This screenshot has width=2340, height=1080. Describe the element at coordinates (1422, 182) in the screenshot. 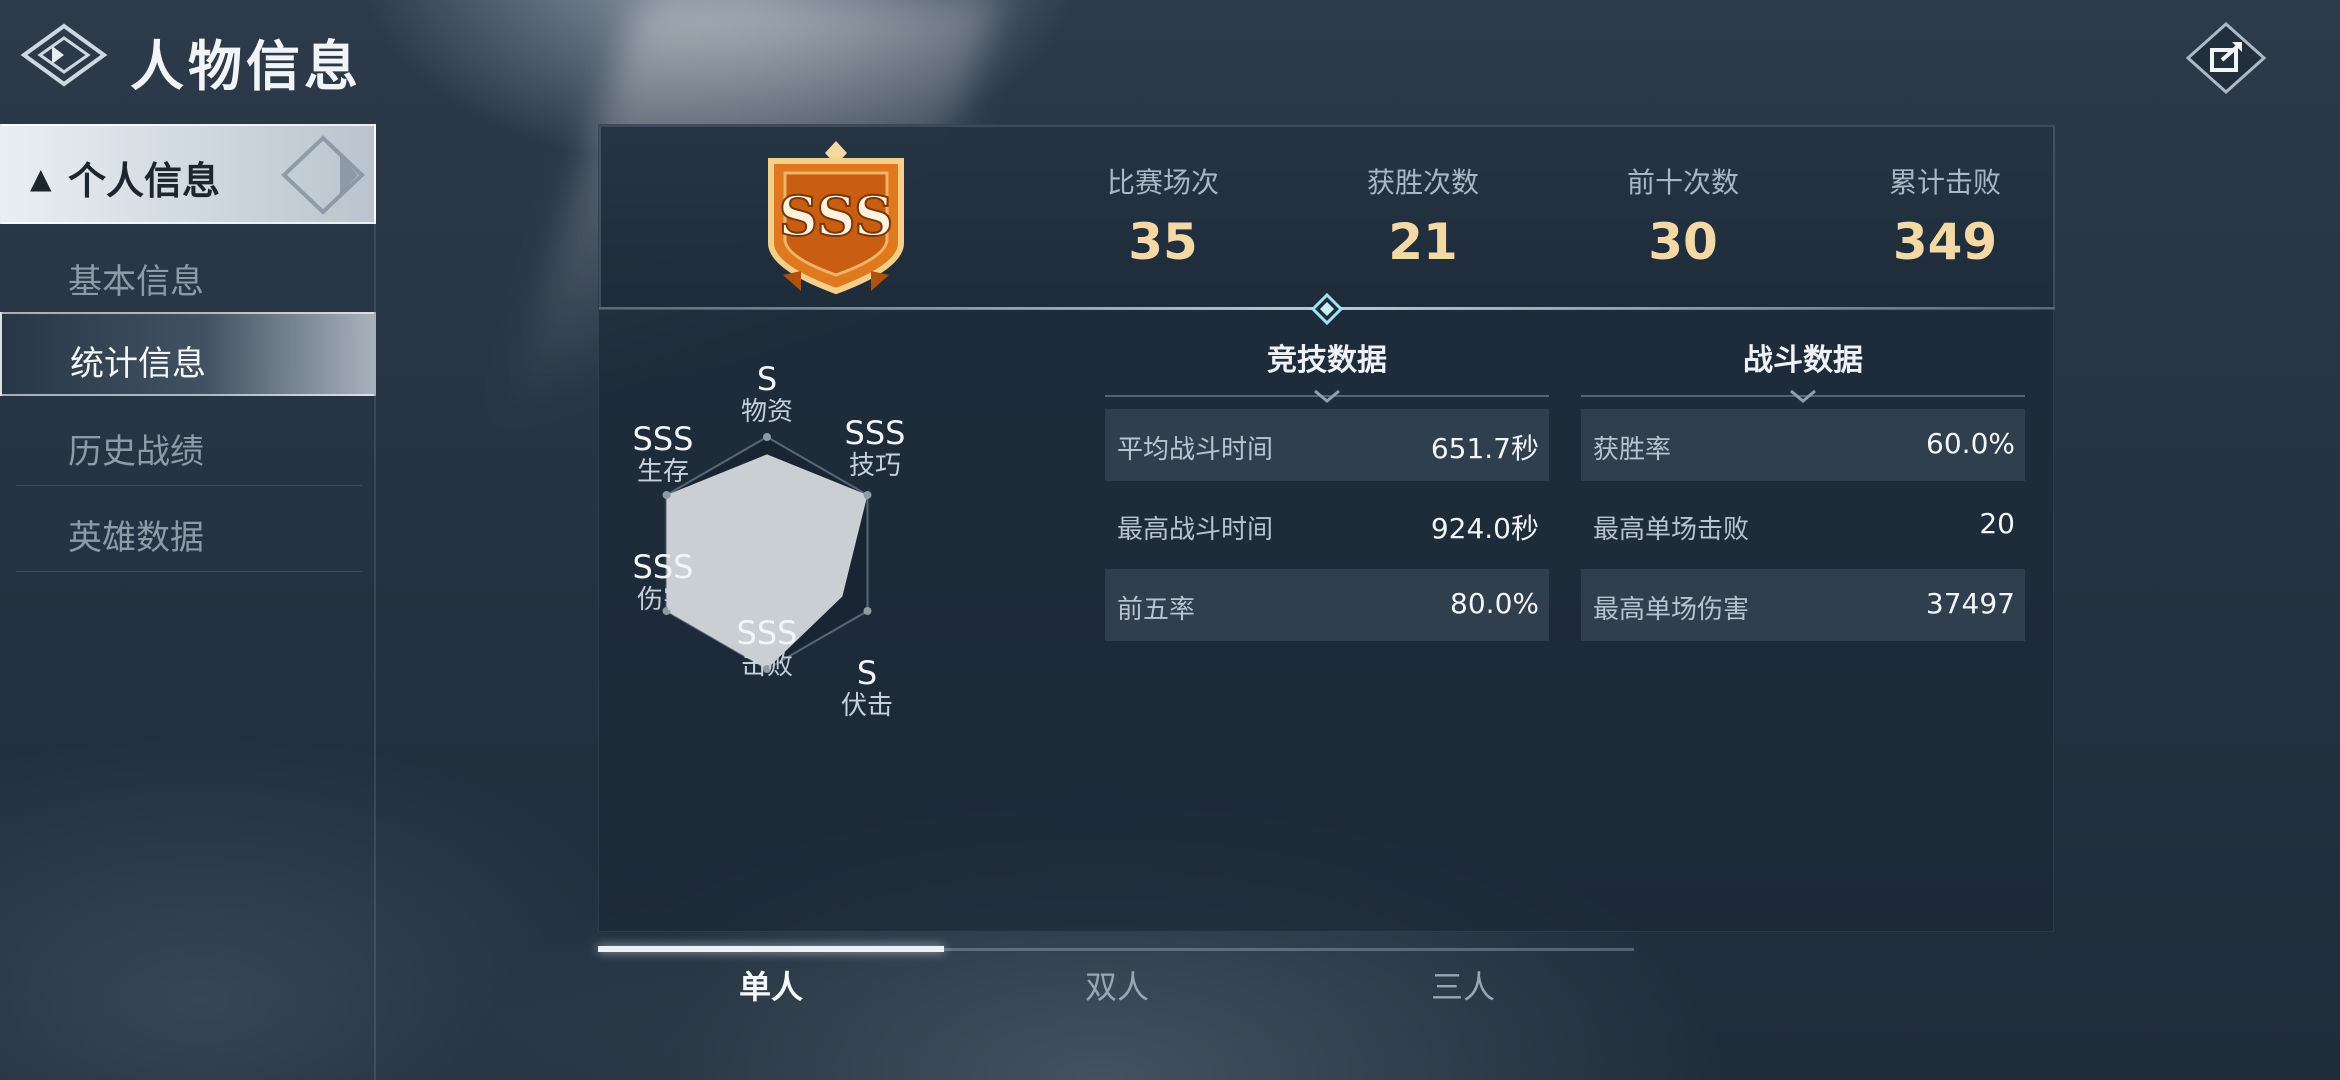

I see `stat-label: 获胜次数` at that location.